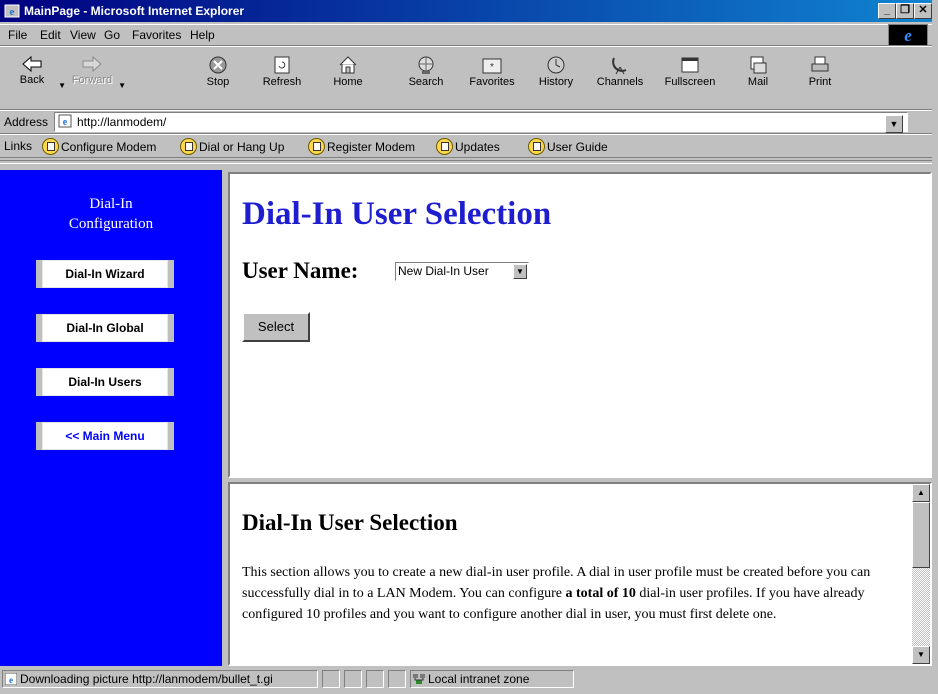 Image resolution: width=938 pixels, height=694 pixels. I want to click on select-button: Select, so click(276, 327).